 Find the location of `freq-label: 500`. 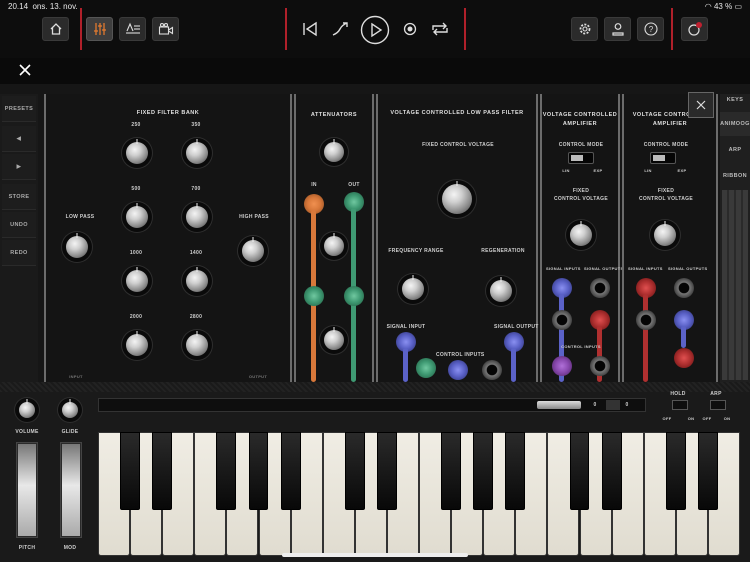

freq-label: 500 is located at coordinates (136, 189).